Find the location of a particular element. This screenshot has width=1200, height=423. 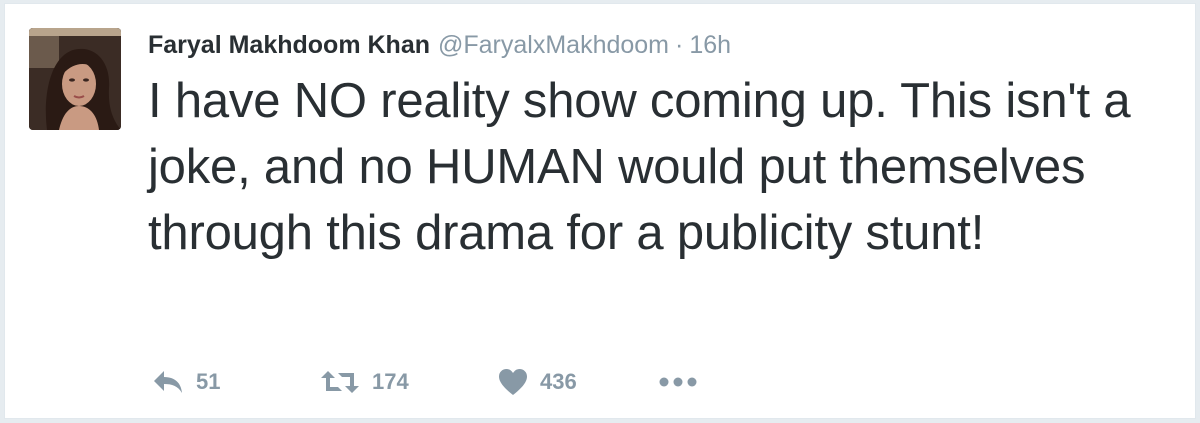

tweet-actions: 51 174 436 is located at coordinates (425, 382).